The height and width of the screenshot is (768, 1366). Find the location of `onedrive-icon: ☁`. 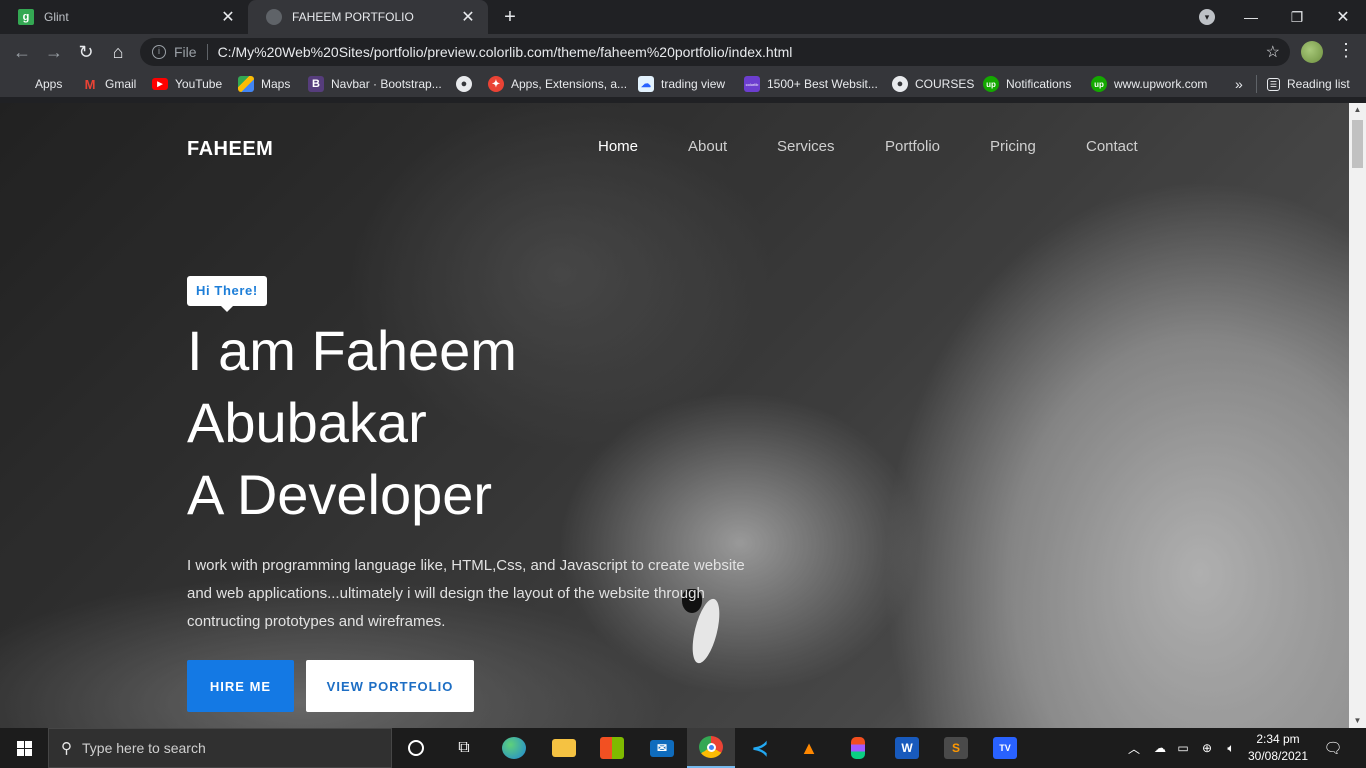

onedrive-icon: ☁ is located at coordinates (1160, 748).